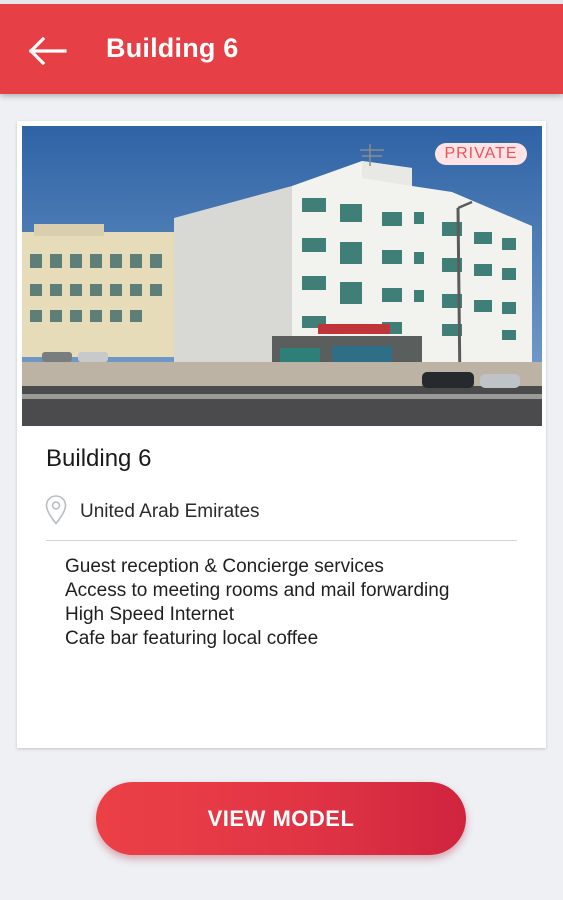 The height and width of the screenshot is (900, 563). Describe the element at coordinates (99, 458) in the screenshot. I see `building-title: Building 6` at that location.